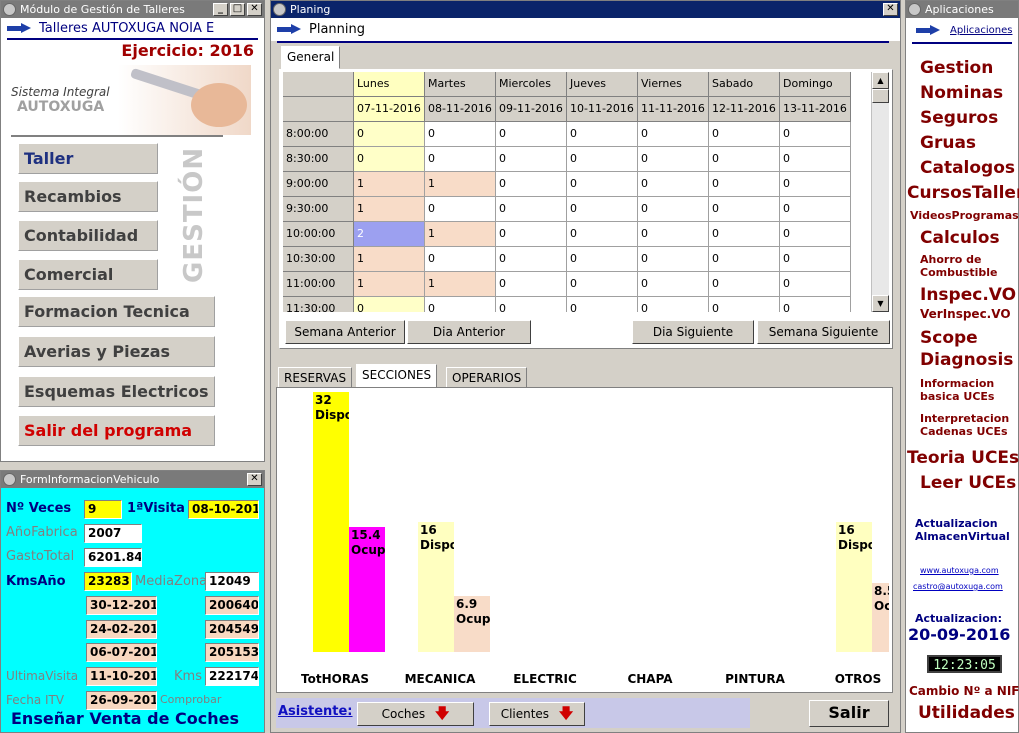 The height and width of the screenshot is (733, 1019). What do you see at coordinates (232, 676) in the screenshot?
I see `kms-field: 222174` at bounding box center [232, 676].